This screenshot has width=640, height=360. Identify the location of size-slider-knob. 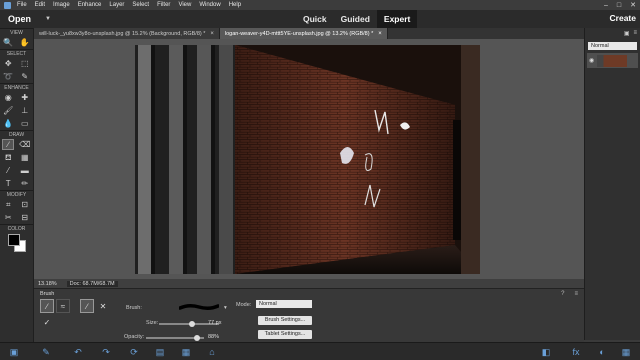
(192, 324).